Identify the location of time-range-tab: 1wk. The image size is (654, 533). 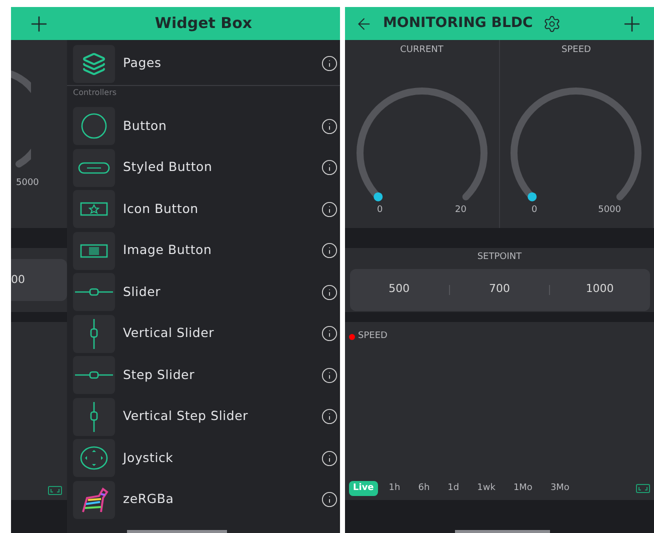
(486, 488).